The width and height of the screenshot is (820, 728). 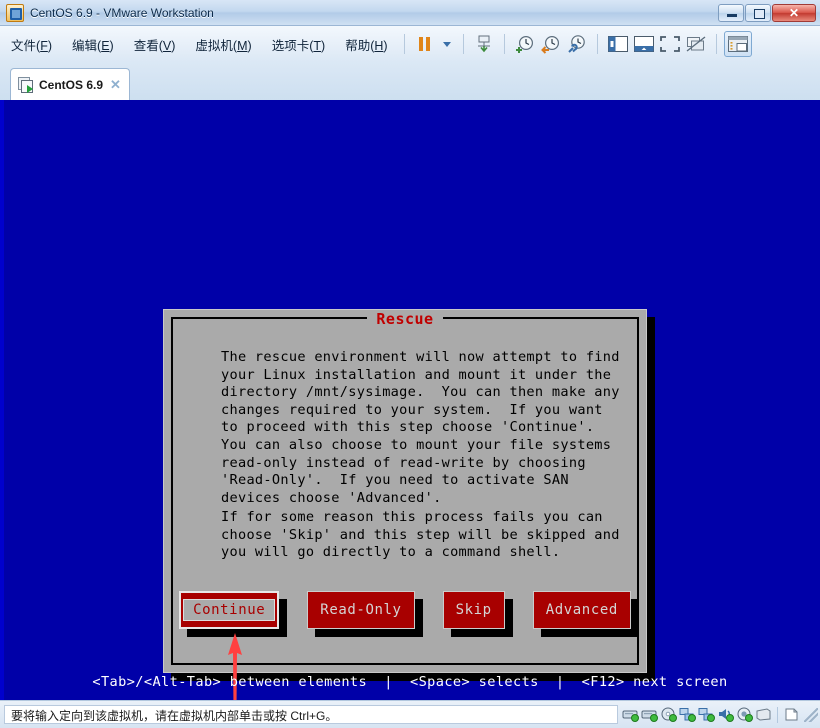 I want to click on menu-view: 查看(V), so click(x=155, y=44).